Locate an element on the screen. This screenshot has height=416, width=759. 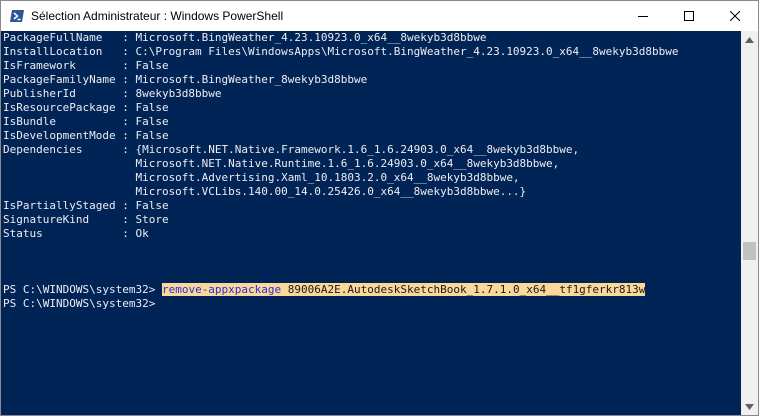
maximize-button is located at coordinates (689, 16).